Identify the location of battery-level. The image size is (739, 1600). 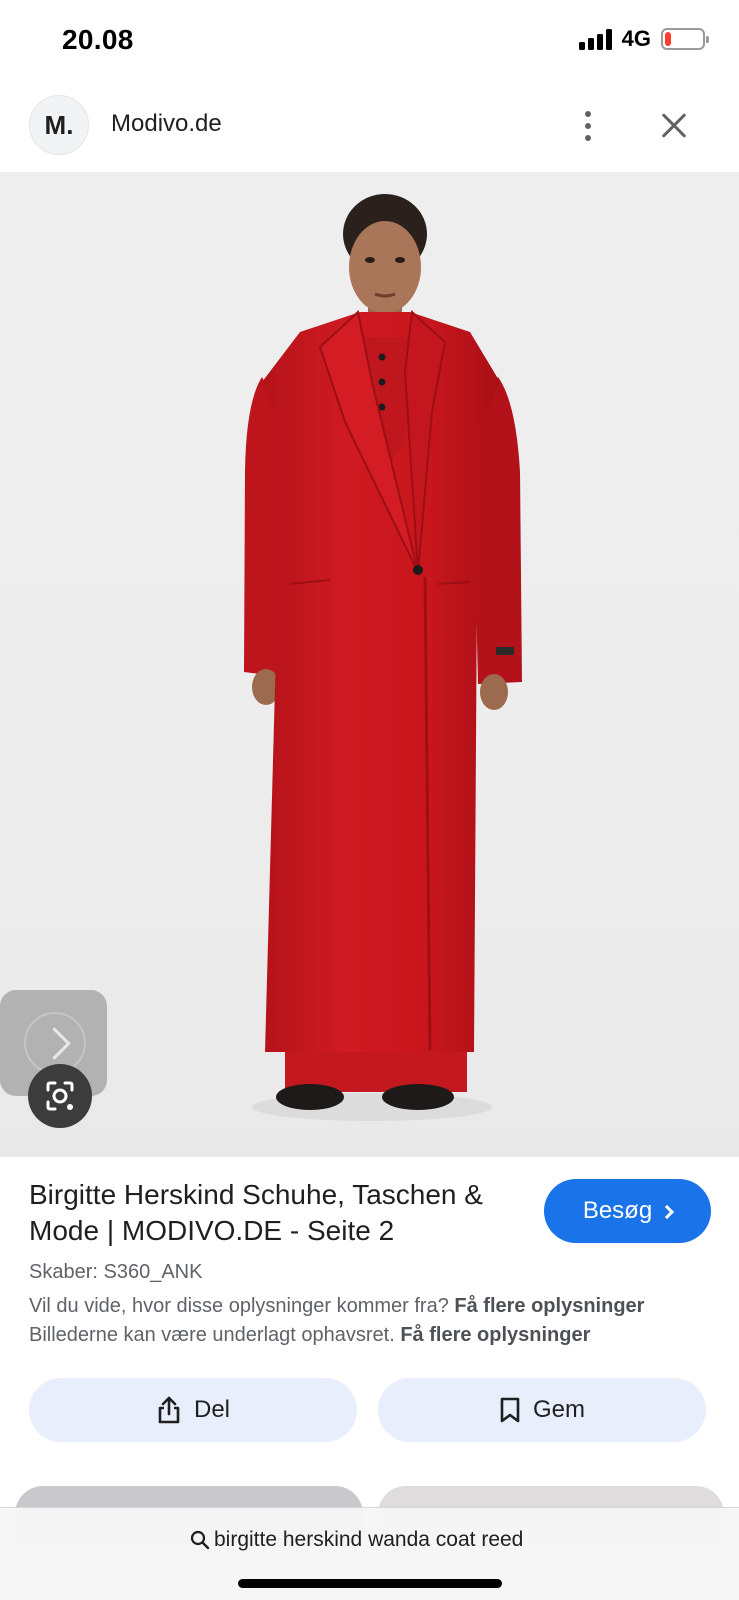
(668, 39).